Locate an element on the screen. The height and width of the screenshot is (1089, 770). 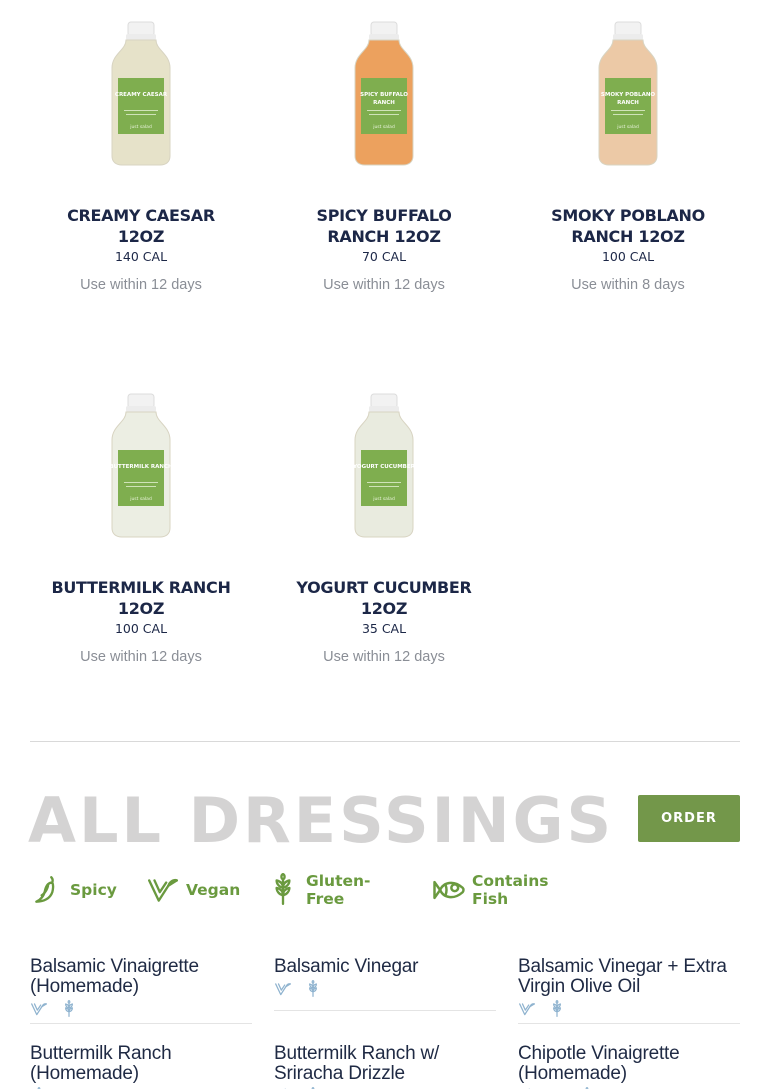
bottle-graphic: CREAMY CAESAR just salad is located at coordinates (141, 93).